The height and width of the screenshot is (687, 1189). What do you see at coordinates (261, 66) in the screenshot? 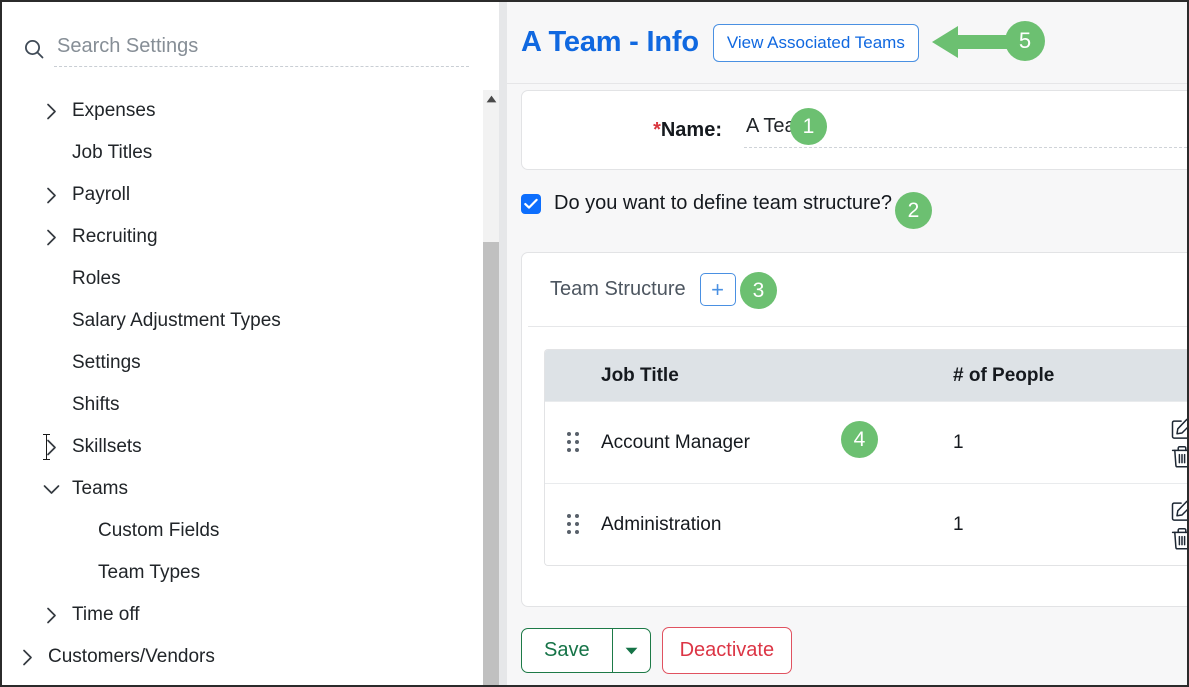
I see `search-underline` at bounding box center [261, 66].